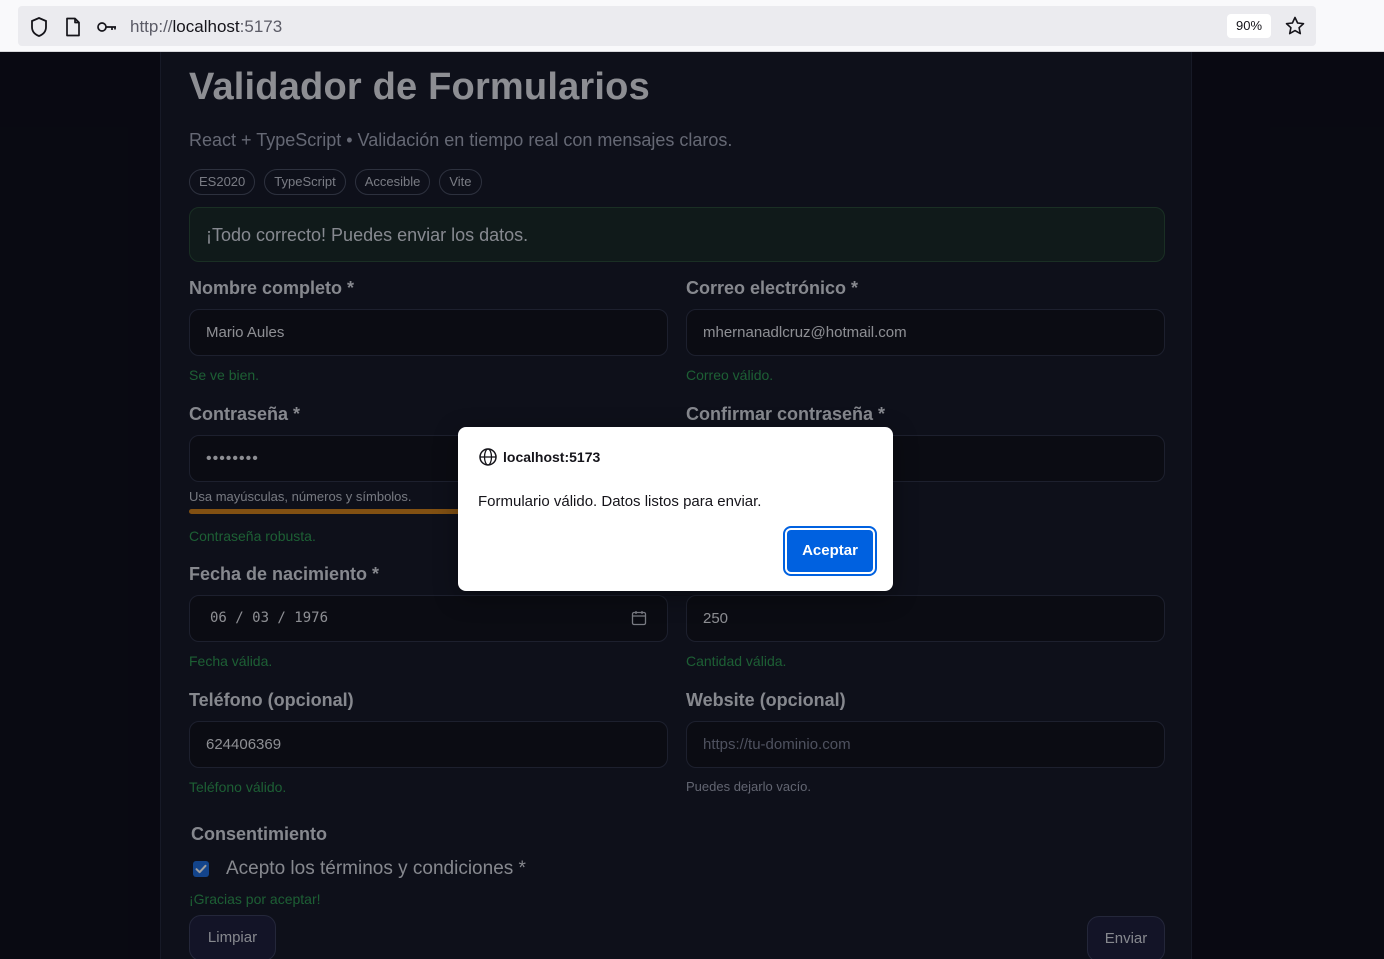  Describe the element at coordinates (73, 27) in the screenshot. I see `page-icon` at that location.